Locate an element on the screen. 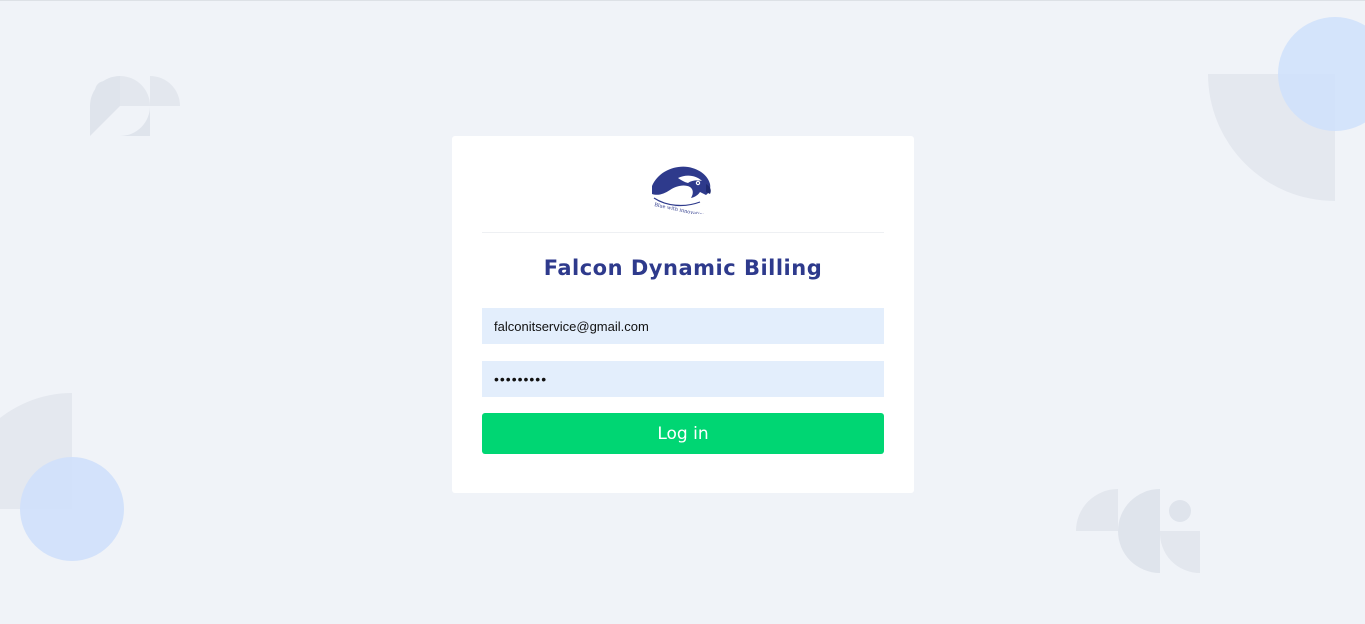  page-title: Falcon Dynamic Billing is located at coordinates (683, 268).